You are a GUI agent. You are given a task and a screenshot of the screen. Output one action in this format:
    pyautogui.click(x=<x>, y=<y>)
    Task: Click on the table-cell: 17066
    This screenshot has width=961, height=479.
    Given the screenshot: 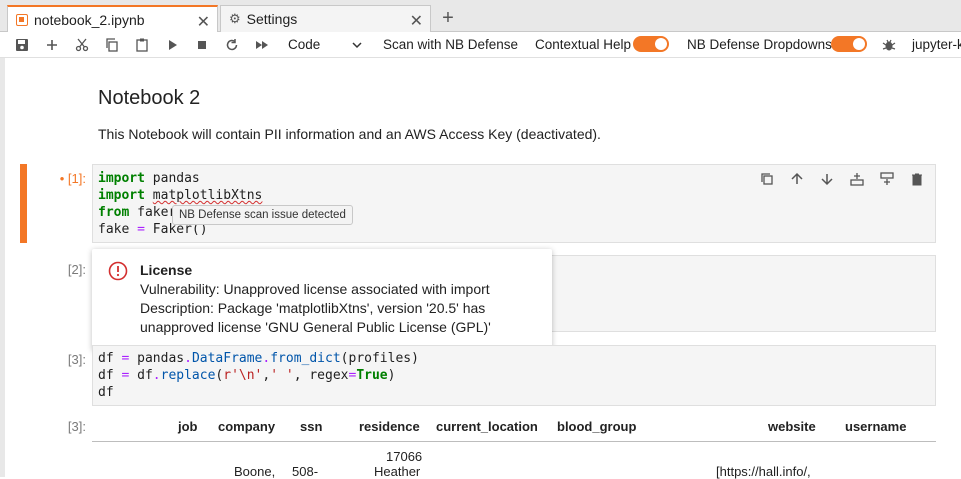 What is the action you would take?
    pyautogui.click(x=404, y=456)
    